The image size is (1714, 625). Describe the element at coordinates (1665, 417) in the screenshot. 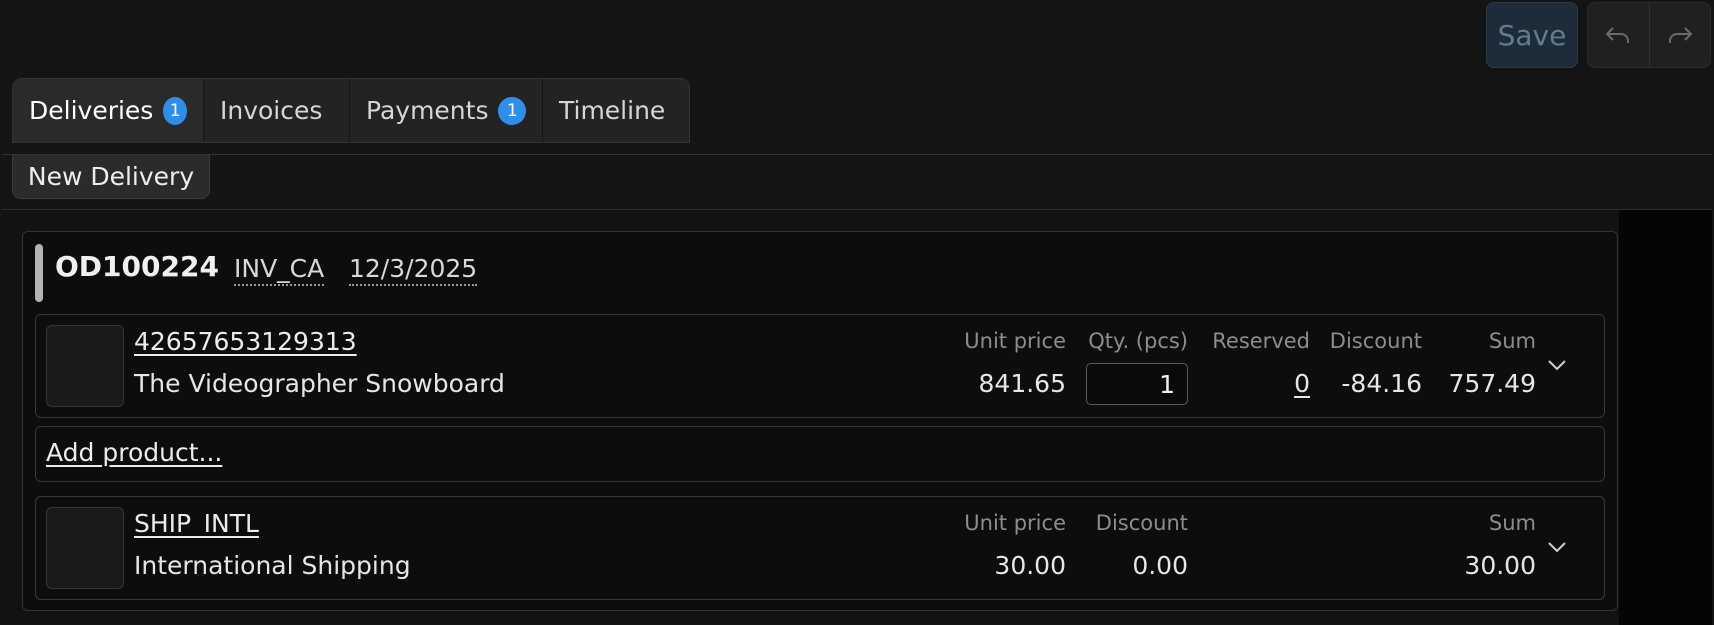

I see `side-rail` at that location.